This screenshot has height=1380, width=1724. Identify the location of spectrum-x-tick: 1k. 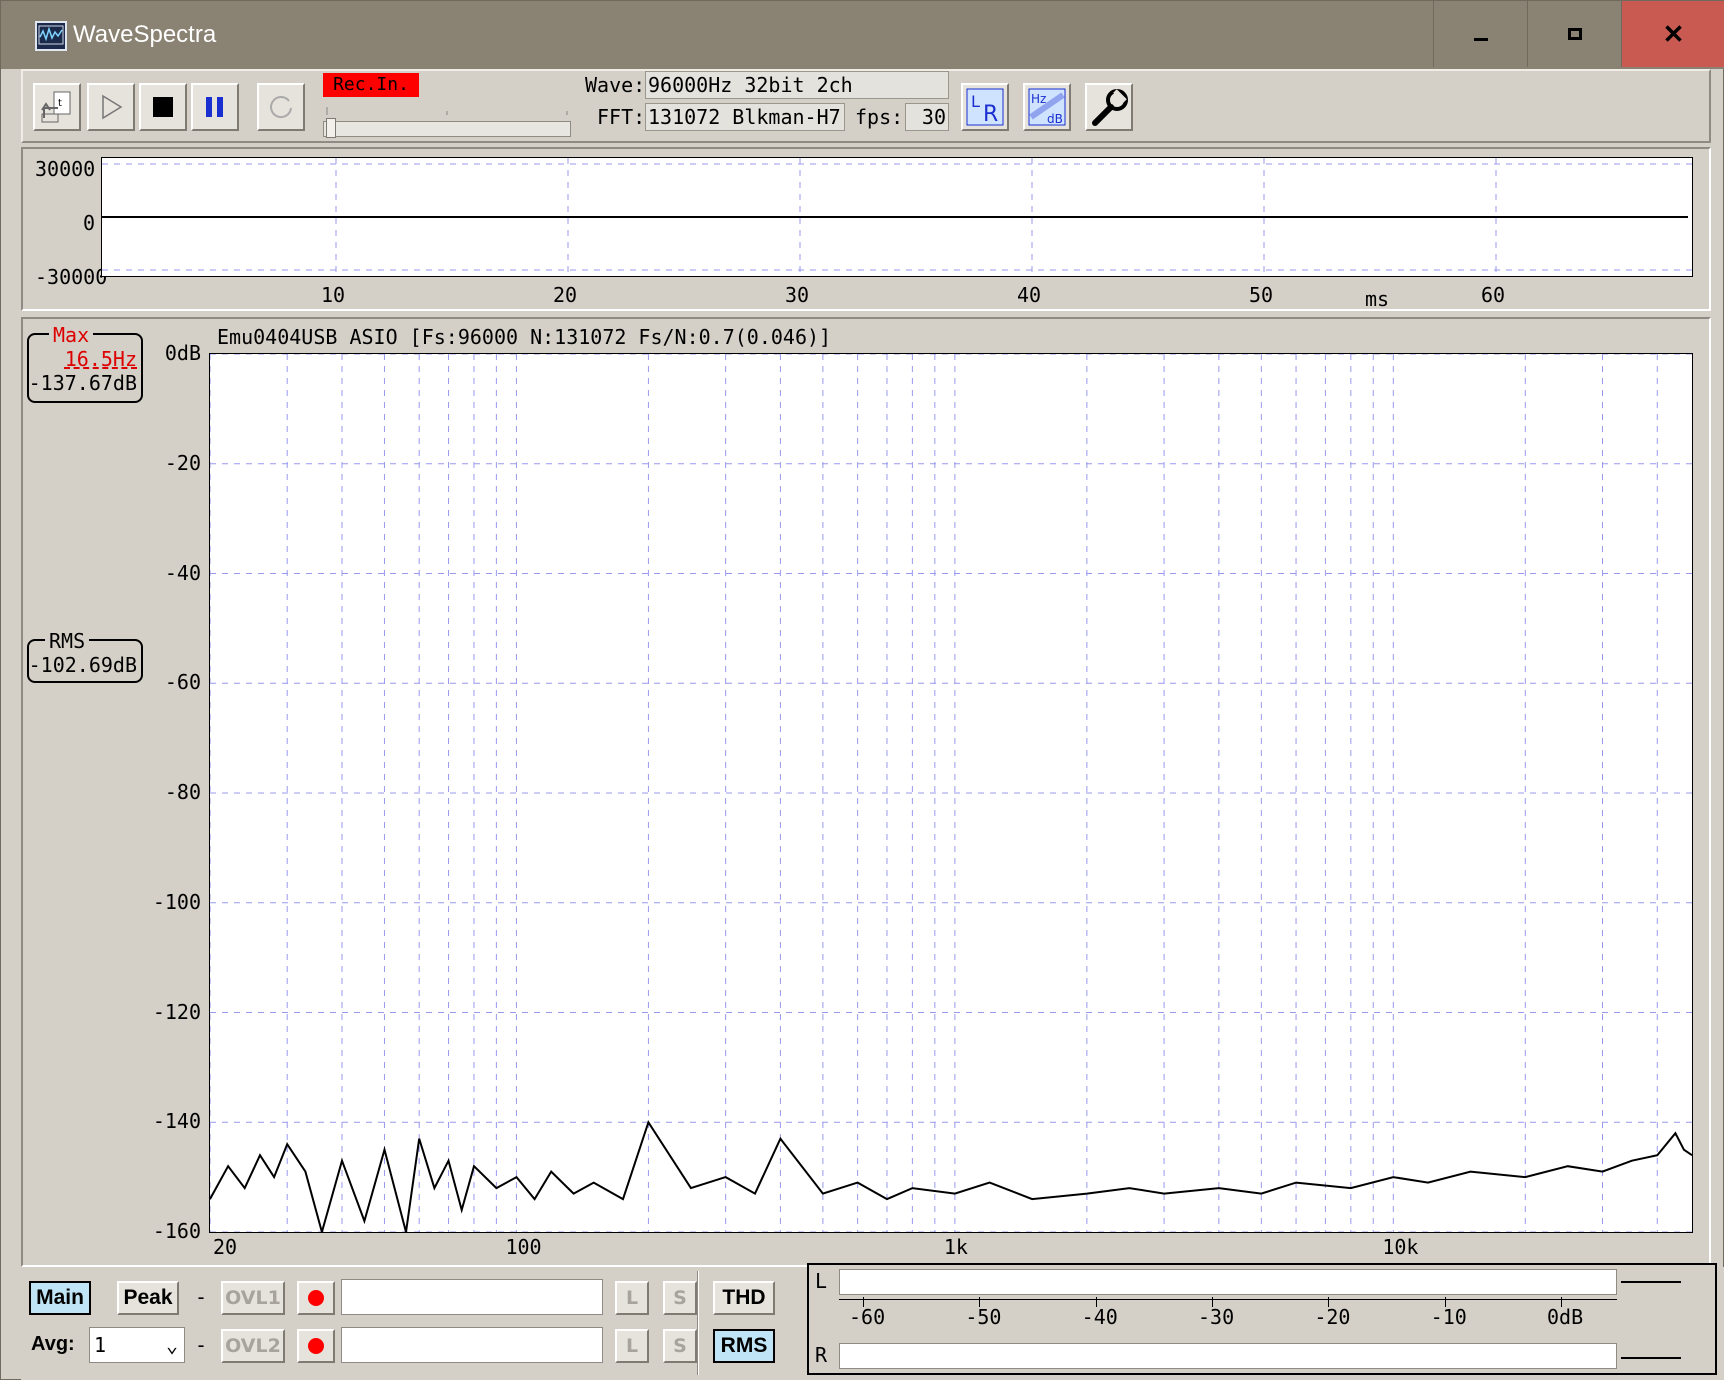
(955, 1247).